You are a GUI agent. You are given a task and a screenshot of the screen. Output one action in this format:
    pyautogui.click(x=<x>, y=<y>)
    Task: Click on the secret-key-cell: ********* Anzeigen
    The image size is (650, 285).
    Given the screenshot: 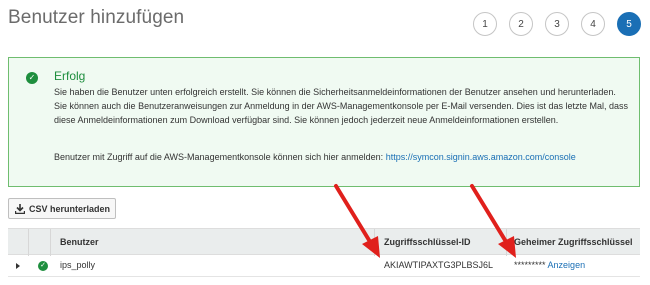 What is the action you would take?
    pyautogui.click(x=549, y=265)
    